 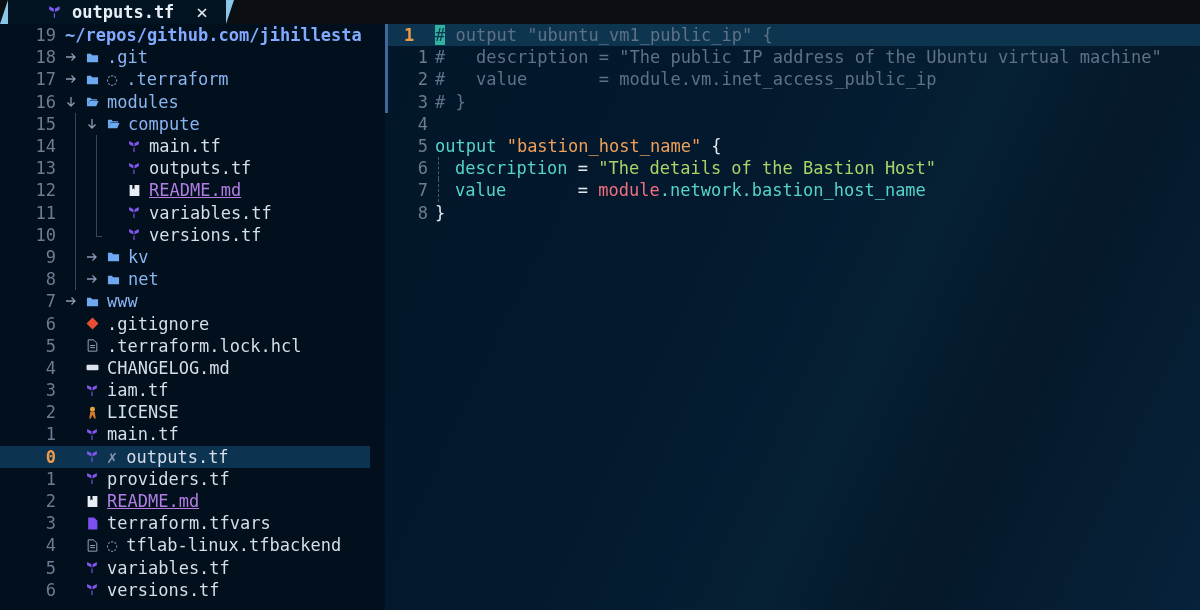 What do you see at coordinates (450, 101) in the screenshot?
I see `code-token: # }` at bounding box center [450, 101].